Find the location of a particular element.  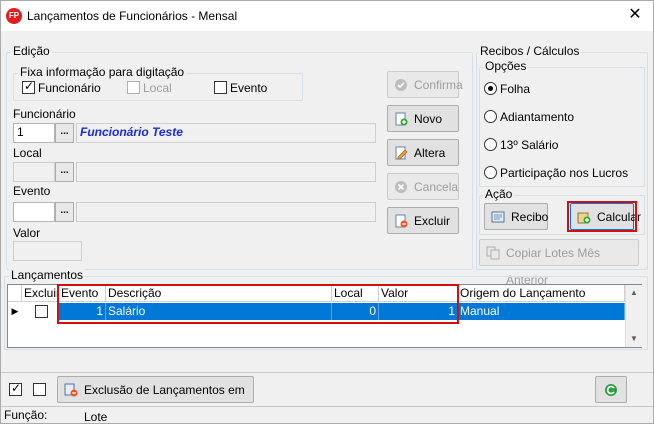

refresh-icon is located at coordinates (611, 390).